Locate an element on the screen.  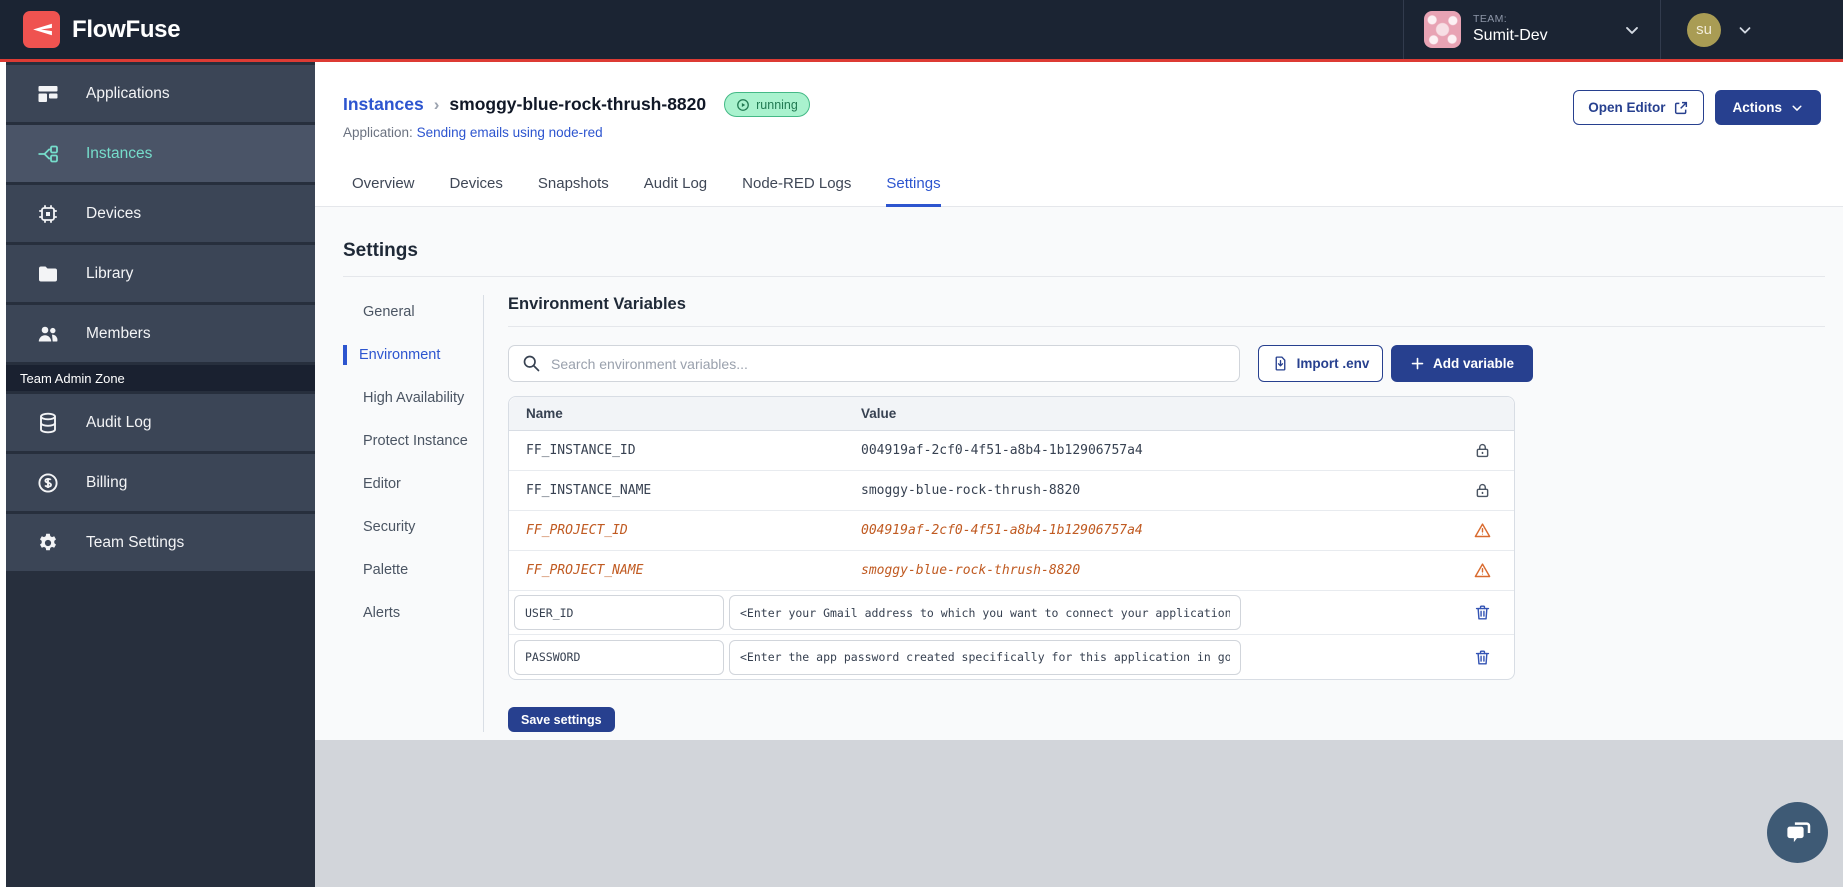
actions-label: Actions is located at coordinates (1757, 107).